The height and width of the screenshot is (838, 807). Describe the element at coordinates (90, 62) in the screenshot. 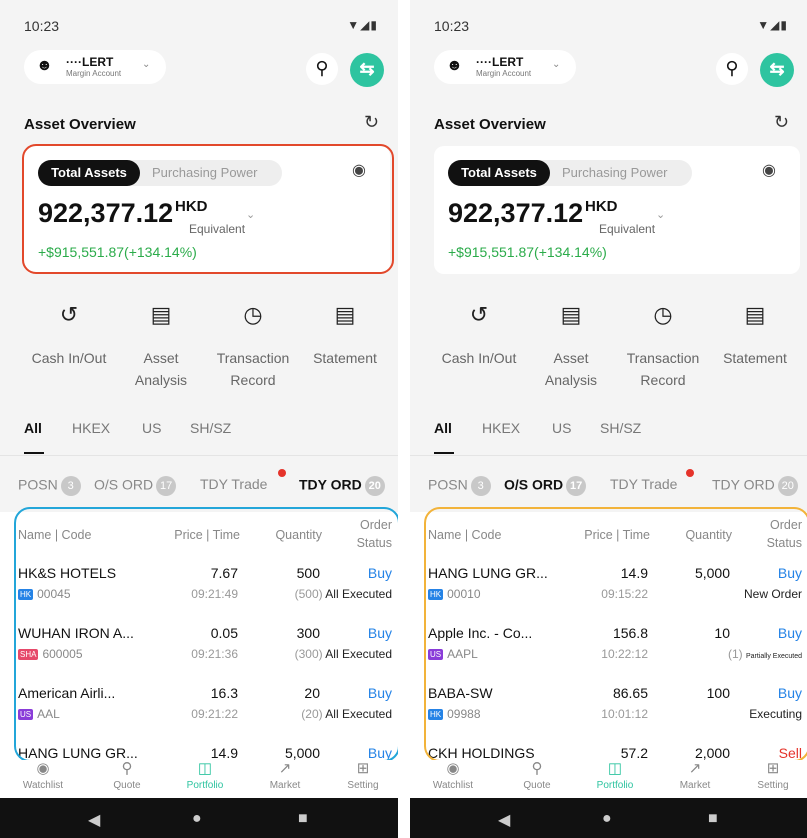

I see `account-name: ····LERT` at that location.